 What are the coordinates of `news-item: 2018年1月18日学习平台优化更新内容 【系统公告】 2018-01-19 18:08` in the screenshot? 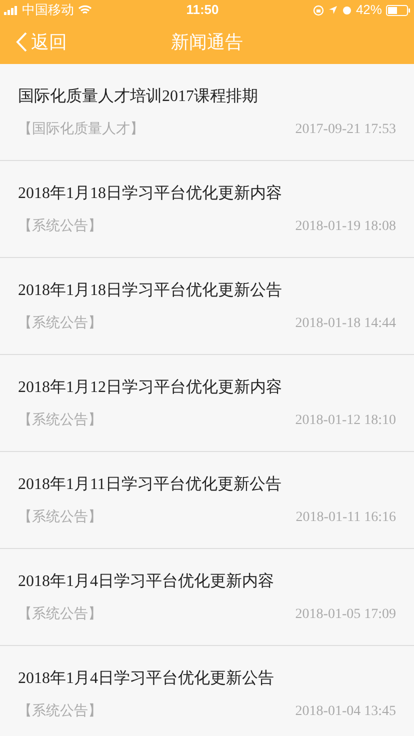 It's located at (207, 209).